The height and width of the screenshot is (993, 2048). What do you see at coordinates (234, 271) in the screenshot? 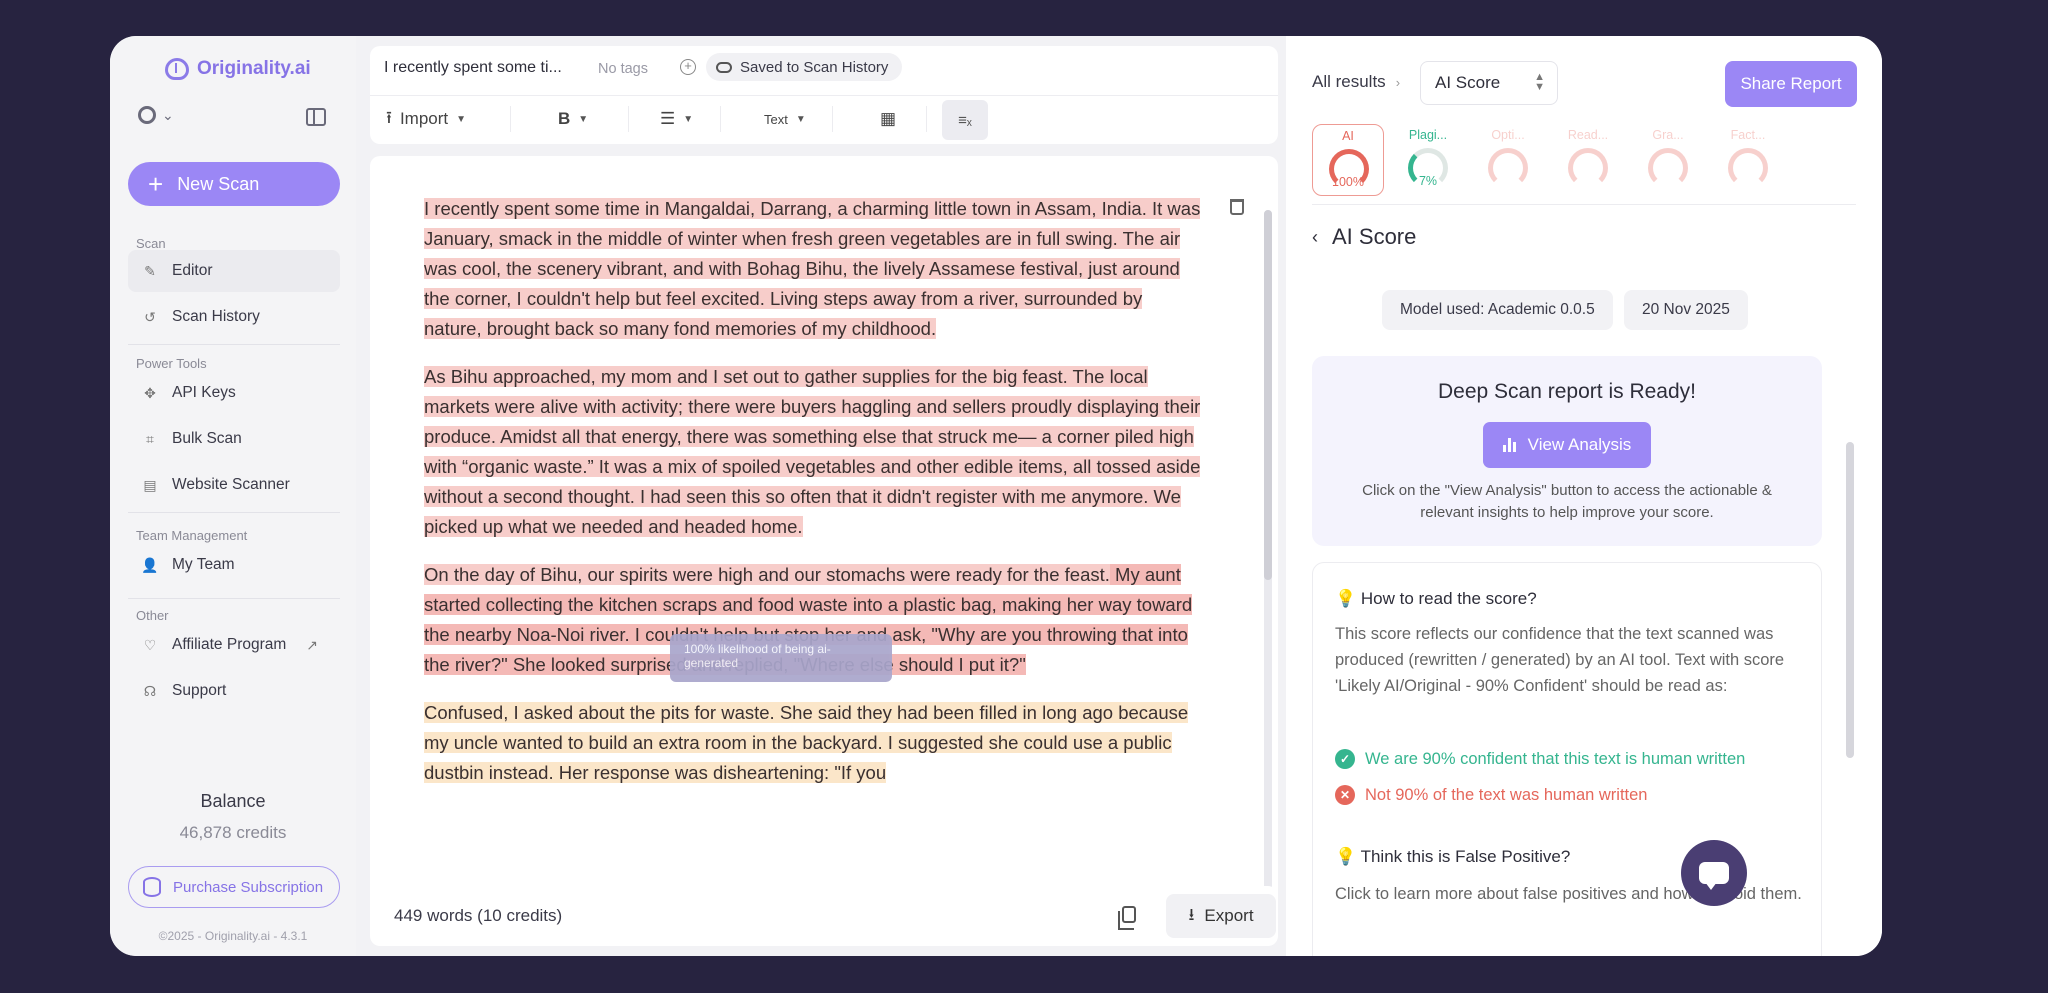
I see `sidebar-item-editor: ✎ Editor` at bounding box center [234, 271].